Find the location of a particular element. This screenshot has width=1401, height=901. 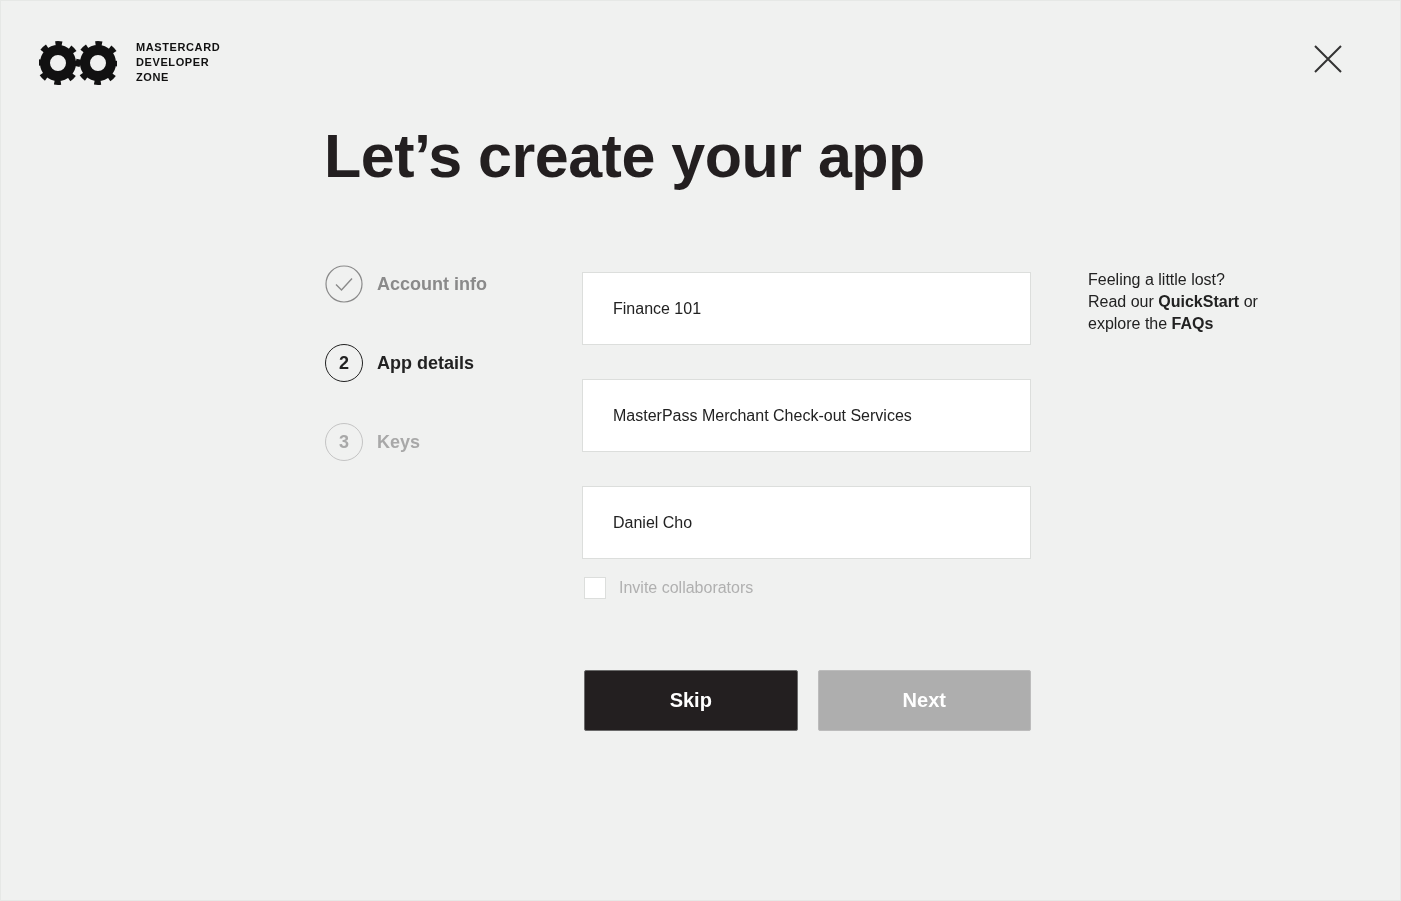

step-label: Account info is located at coordinates (432, 284).